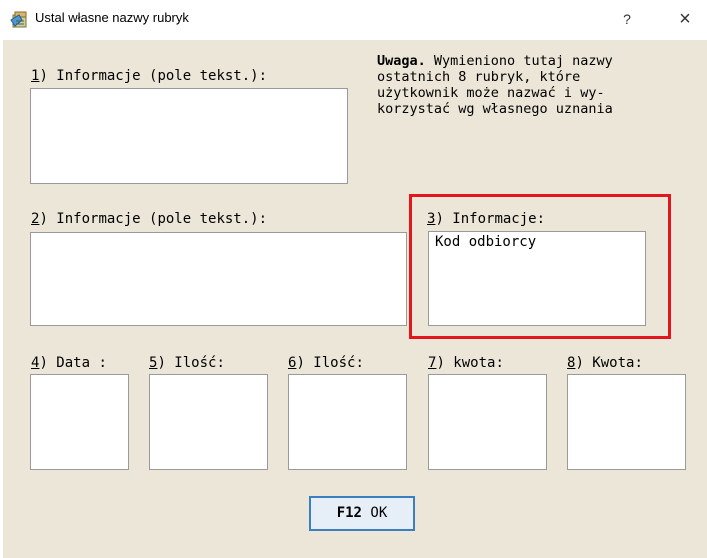 This screenshot has height=558, width=707. What do you see at coordinates (187, 363) in the screenshot?
I see `field-5-label: 5) Ilość:` at bounding box center [187, 363].